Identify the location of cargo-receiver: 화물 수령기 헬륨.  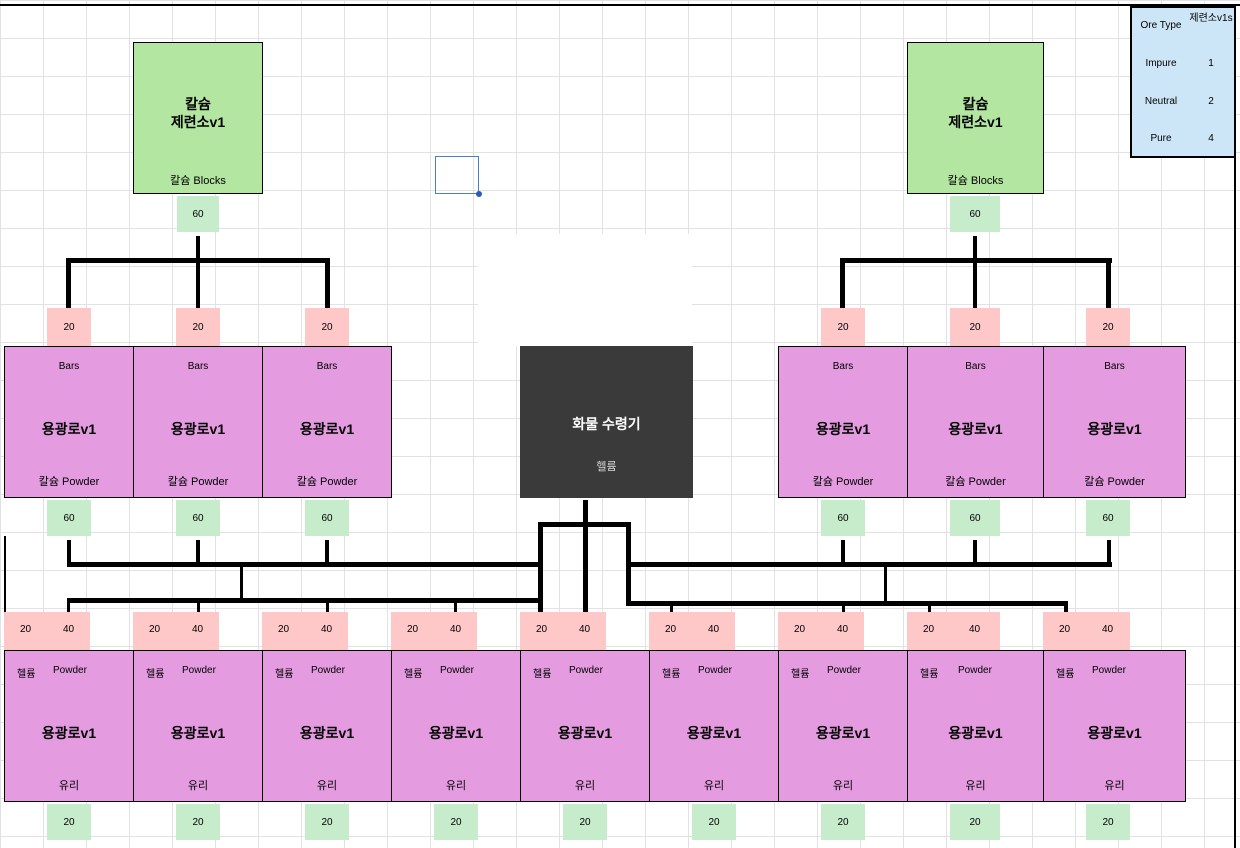
(606, 422).